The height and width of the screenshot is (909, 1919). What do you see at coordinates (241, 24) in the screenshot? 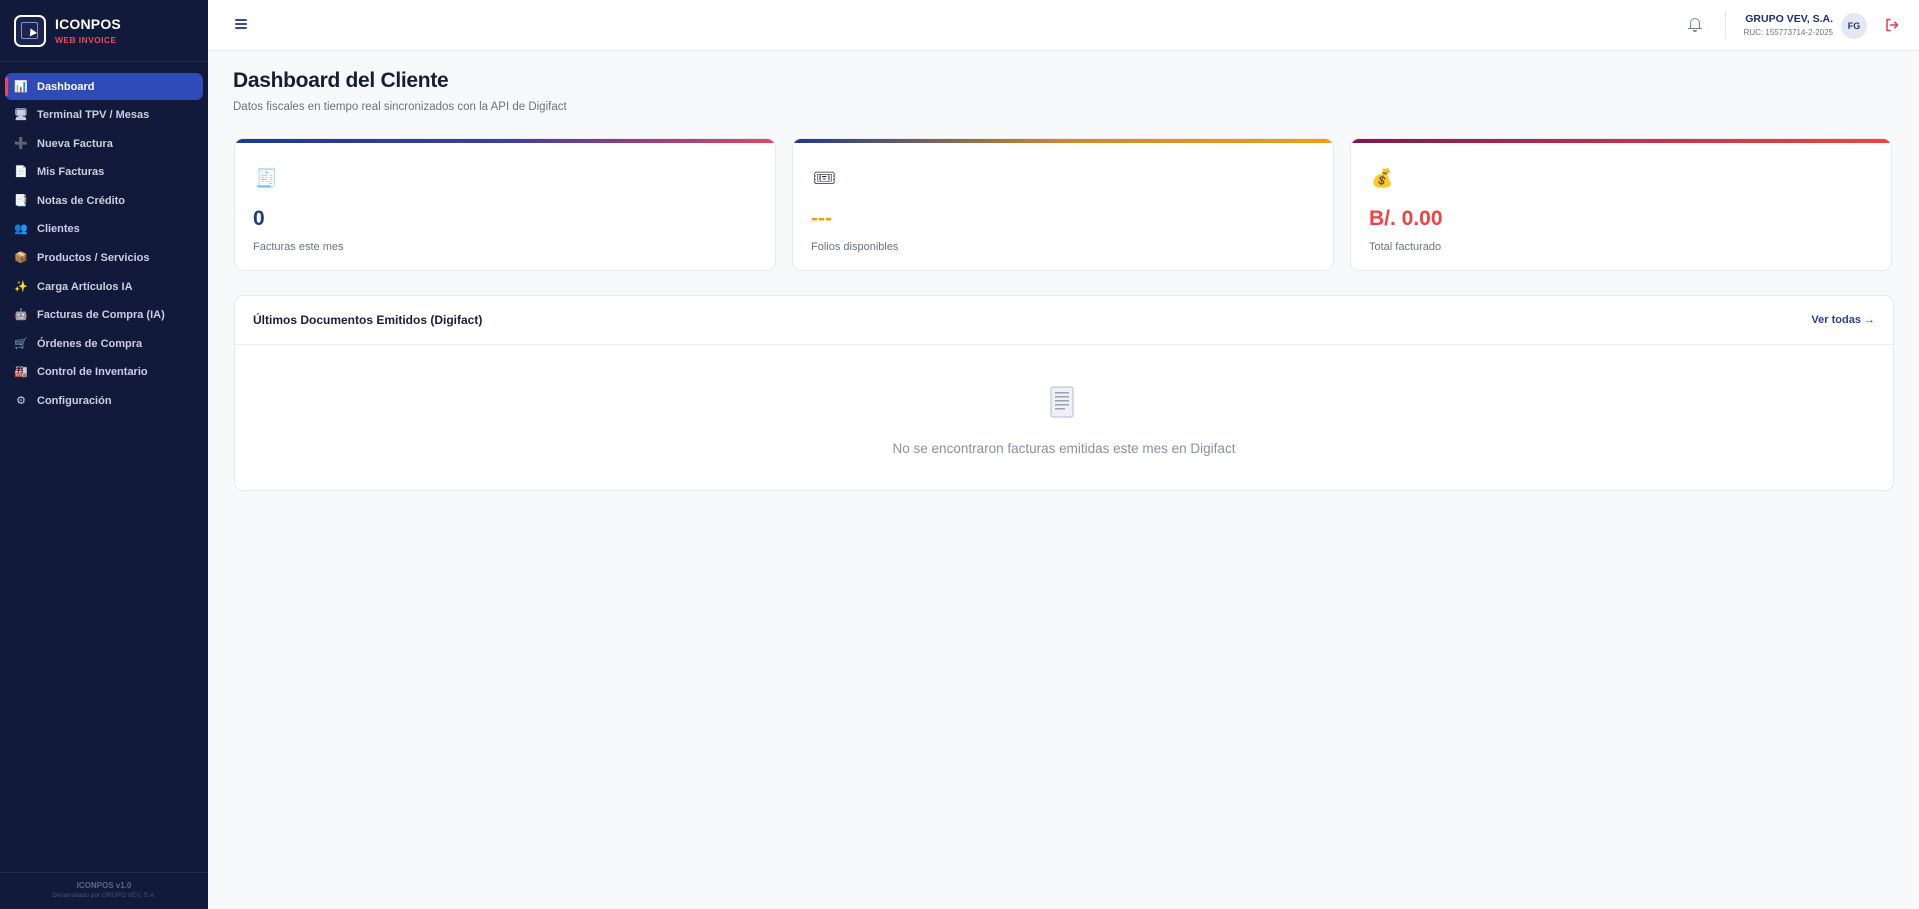
I see `hamburger-menu-icon` at bounding box center [241, 24].